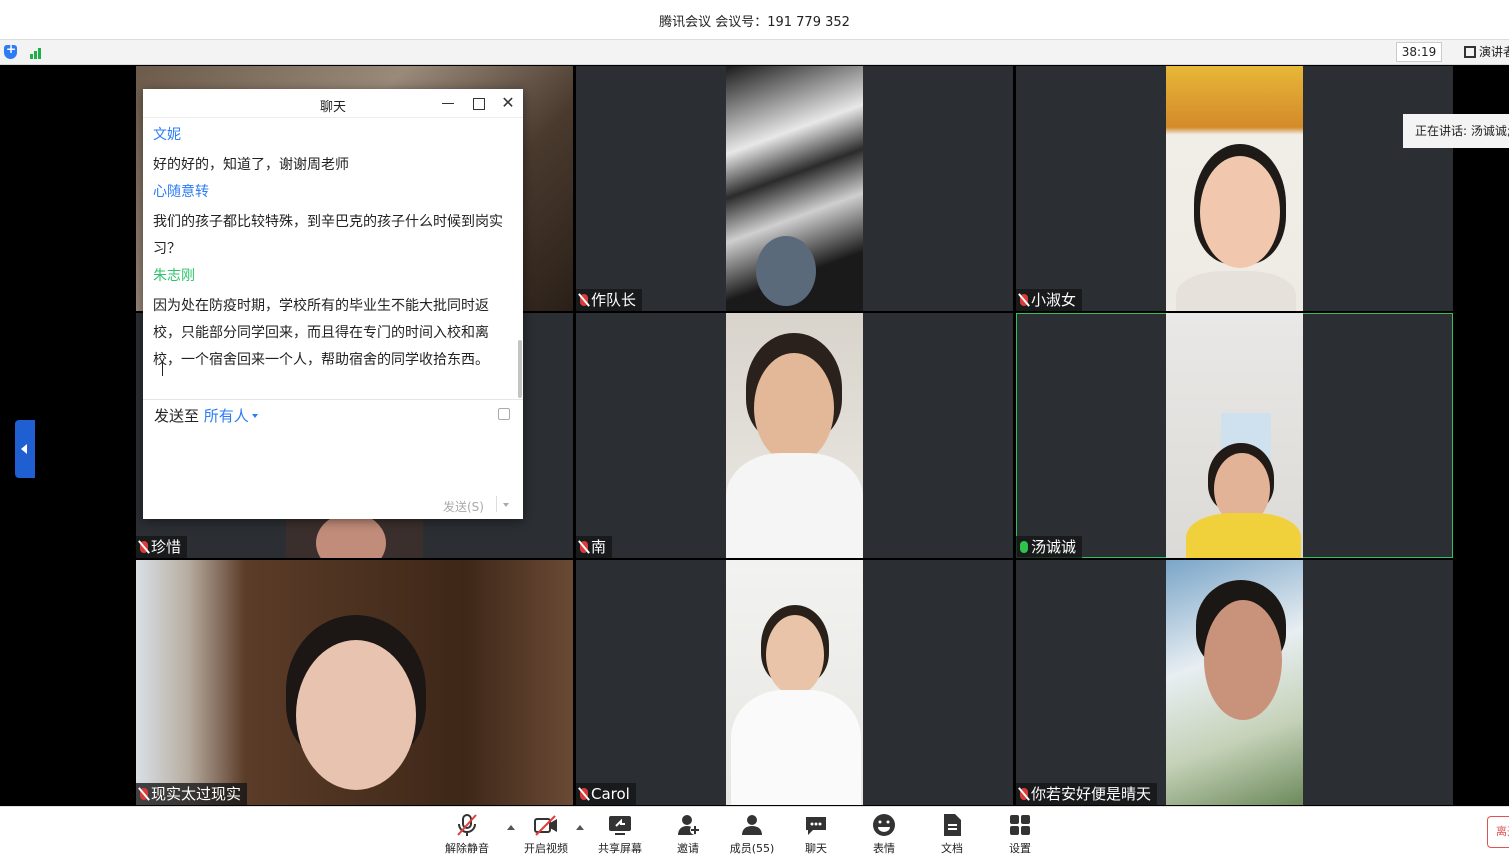 Image resolution: width=1509 pixels, height=857 pixels. I want to click on send-to-target: 所有人, so click(226, 416).